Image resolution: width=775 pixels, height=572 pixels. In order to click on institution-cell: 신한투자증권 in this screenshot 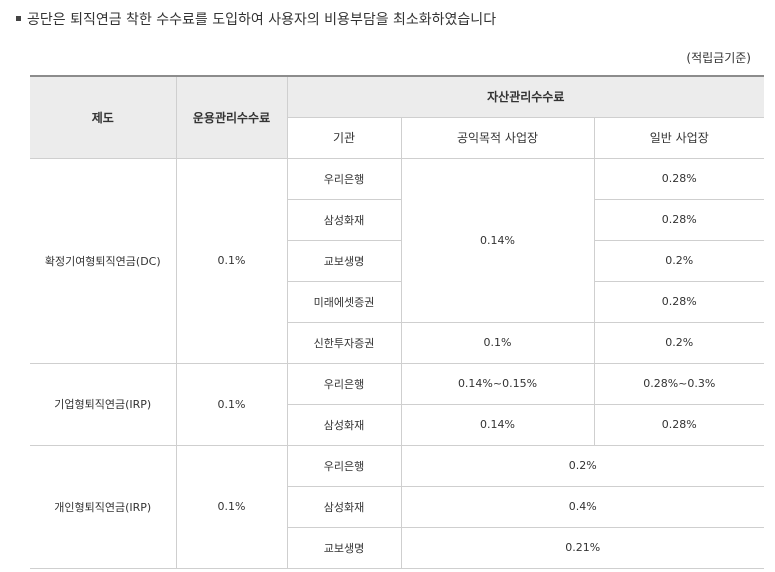, I will do `click(344, 342)`.